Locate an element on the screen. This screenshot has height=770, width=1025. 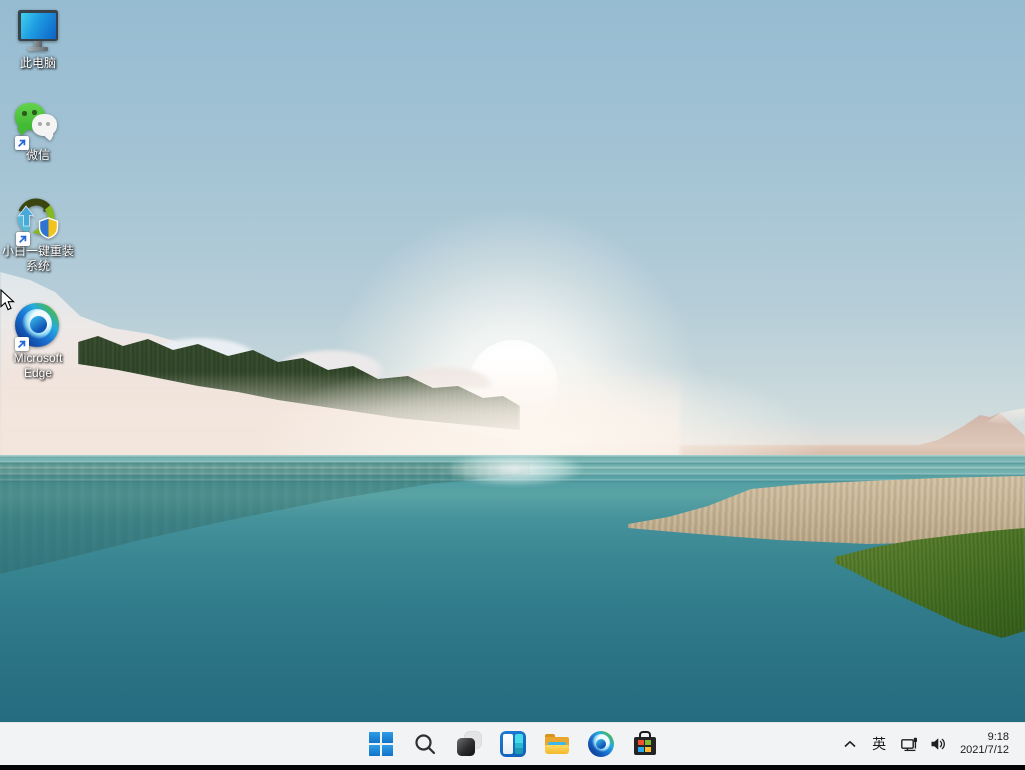
start-button is located at coordinates (381, 744).